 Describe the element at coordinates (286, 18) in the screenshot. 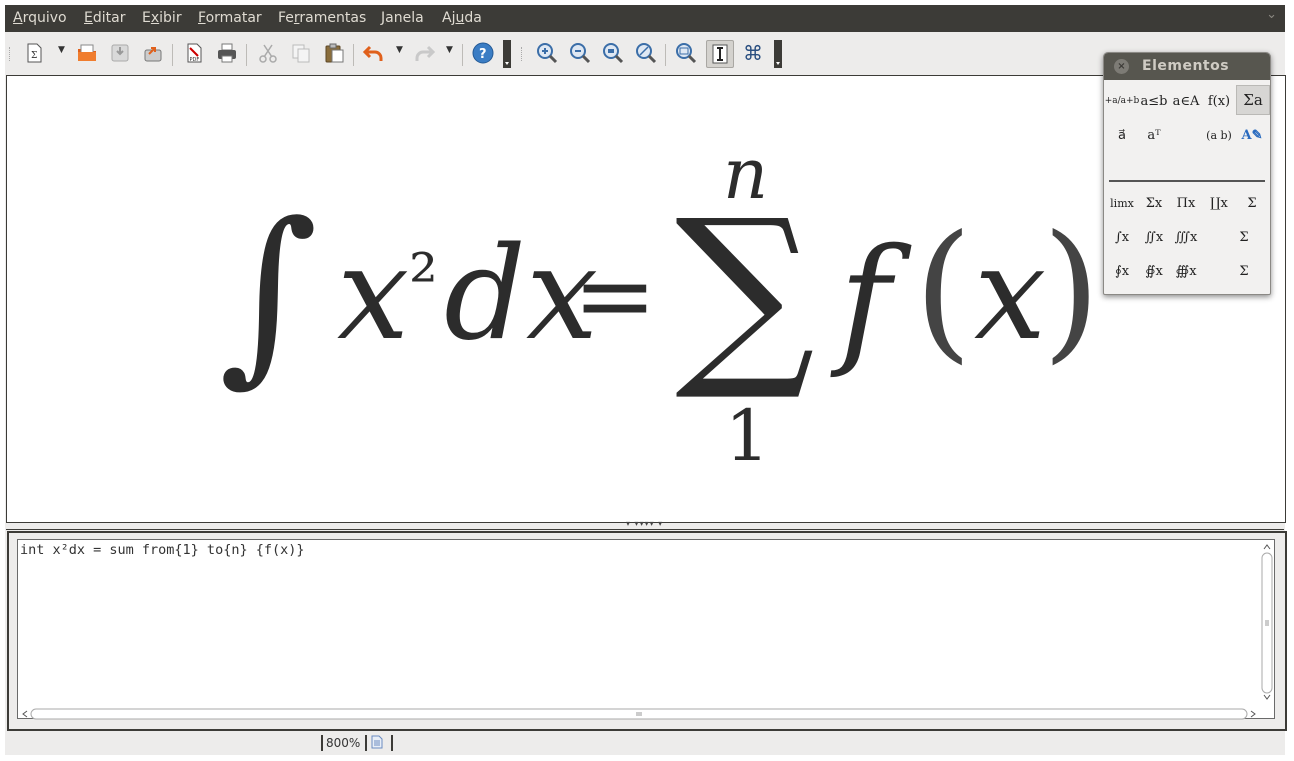

I see `menu-label: Fe` at that location.